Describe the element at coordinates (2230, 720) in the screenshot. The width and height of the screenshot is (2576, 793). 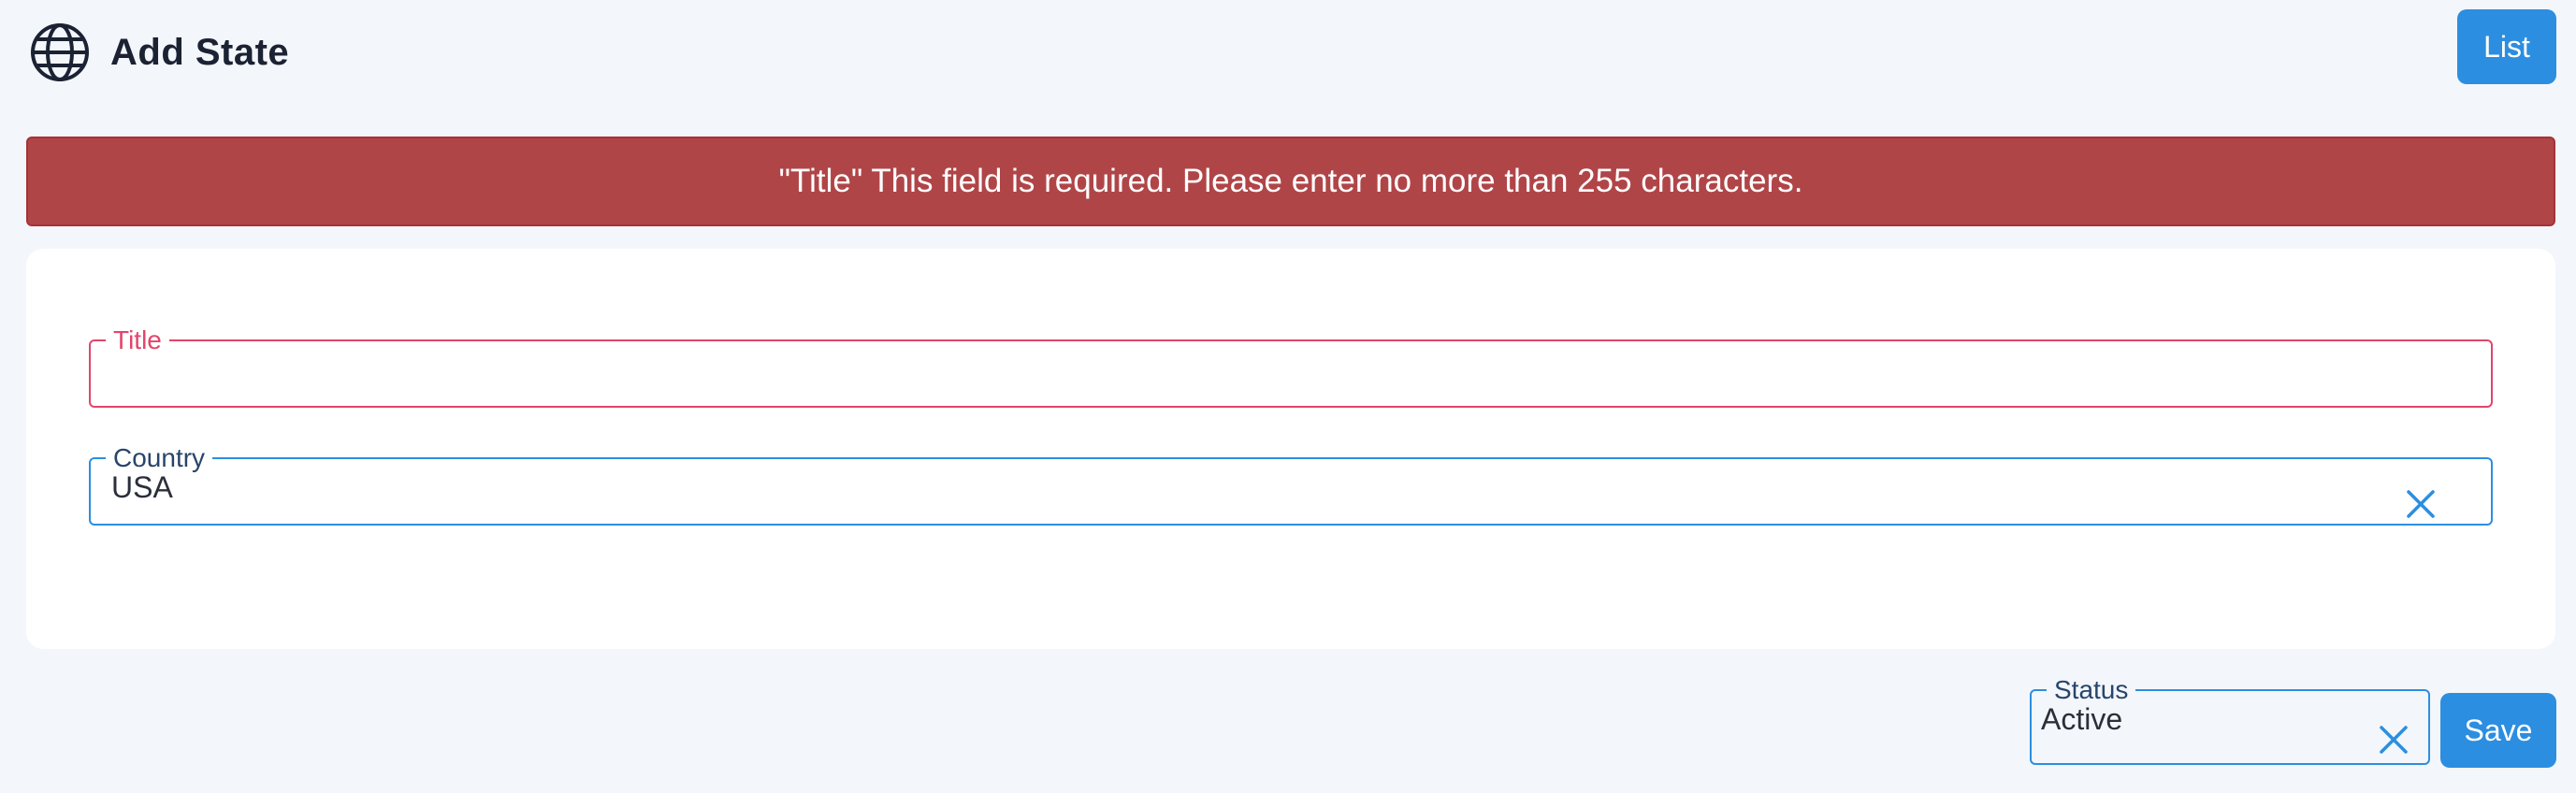
I see `status-select: Status Active` at that location.